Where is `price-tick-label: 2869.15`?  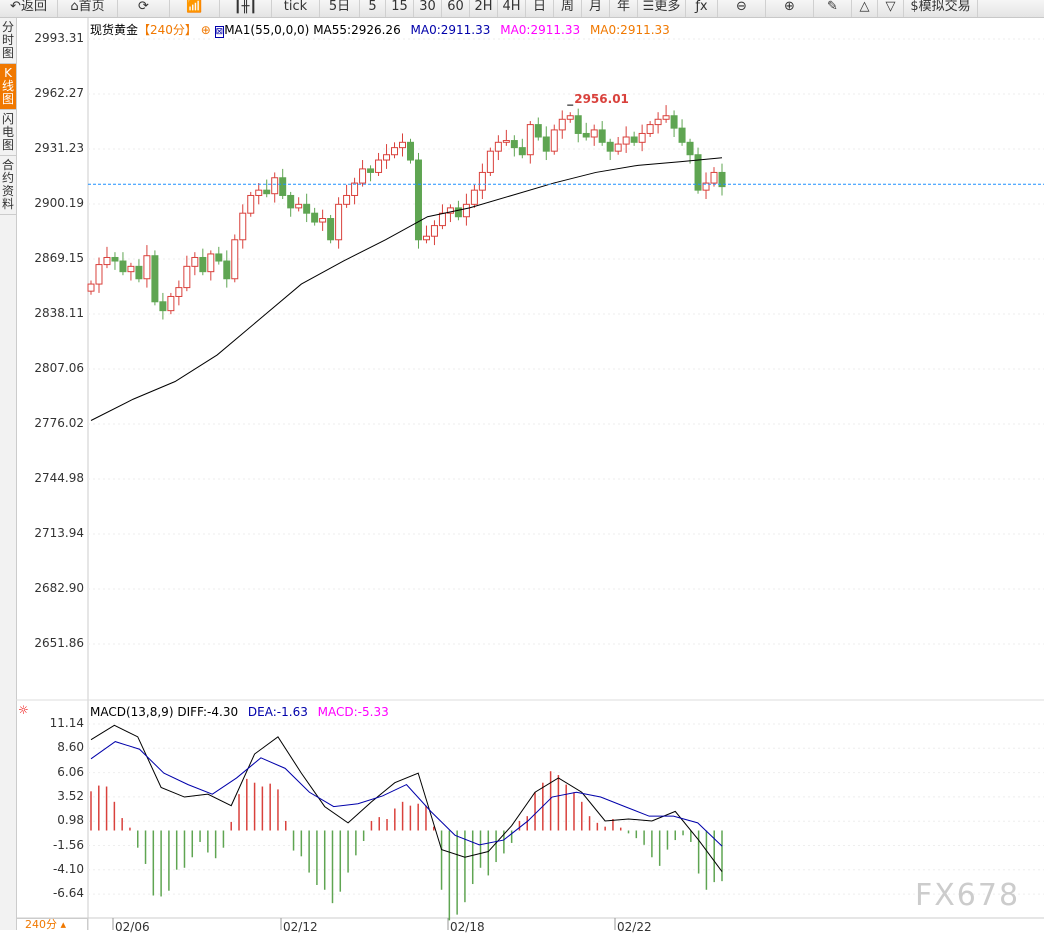 price-tick-label: 2869.15 is located at coordinates (59, 258).